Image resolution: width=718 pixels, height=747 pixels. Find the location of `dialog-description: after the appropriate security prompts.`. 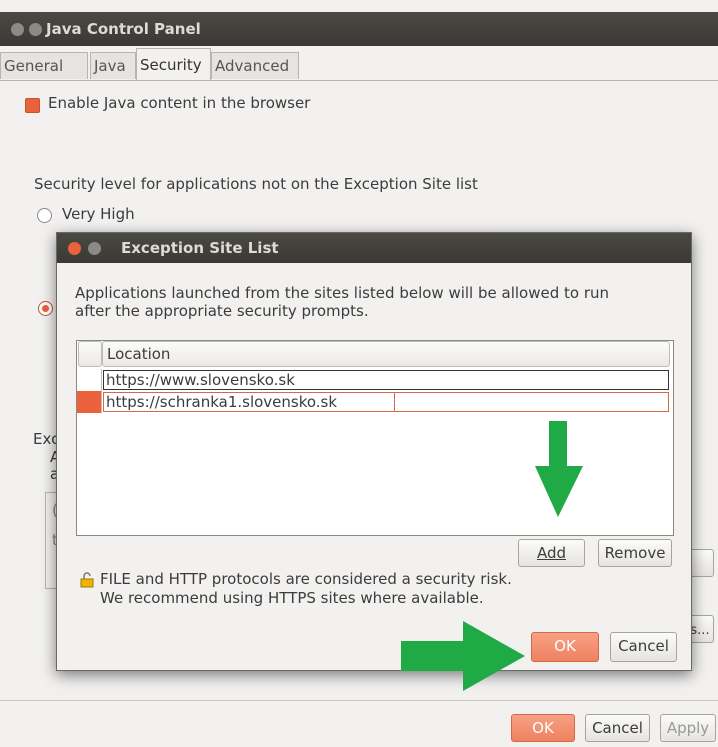

dialog-description: after the appropriate security prompts. is located at coordinates (222, 311).